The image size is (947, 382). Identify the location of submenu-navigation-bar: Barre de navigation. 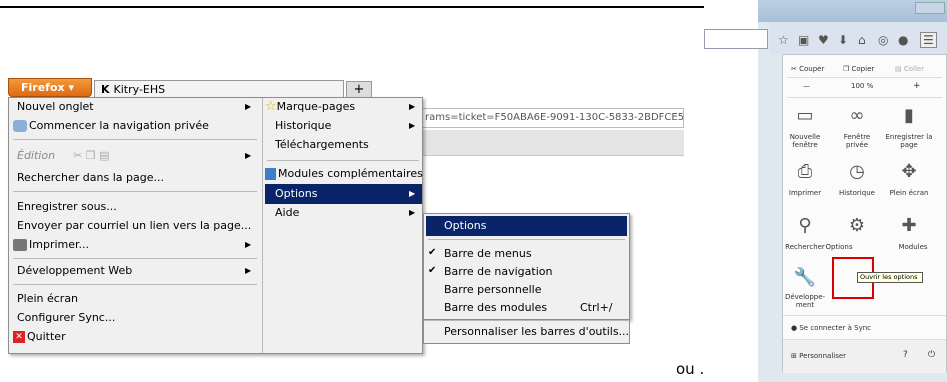
(498, 272).